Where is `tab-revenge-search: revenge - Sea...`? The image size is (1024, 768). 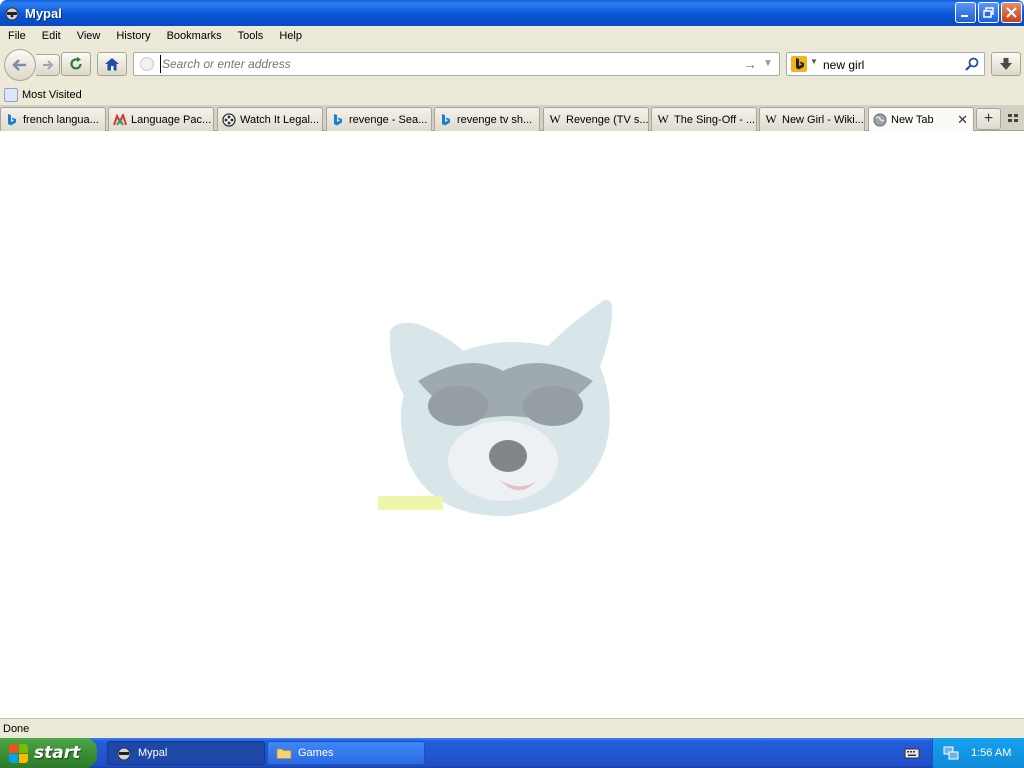
tab-revenge-search: revenge - Sea... is located at coordinates (379, 119).